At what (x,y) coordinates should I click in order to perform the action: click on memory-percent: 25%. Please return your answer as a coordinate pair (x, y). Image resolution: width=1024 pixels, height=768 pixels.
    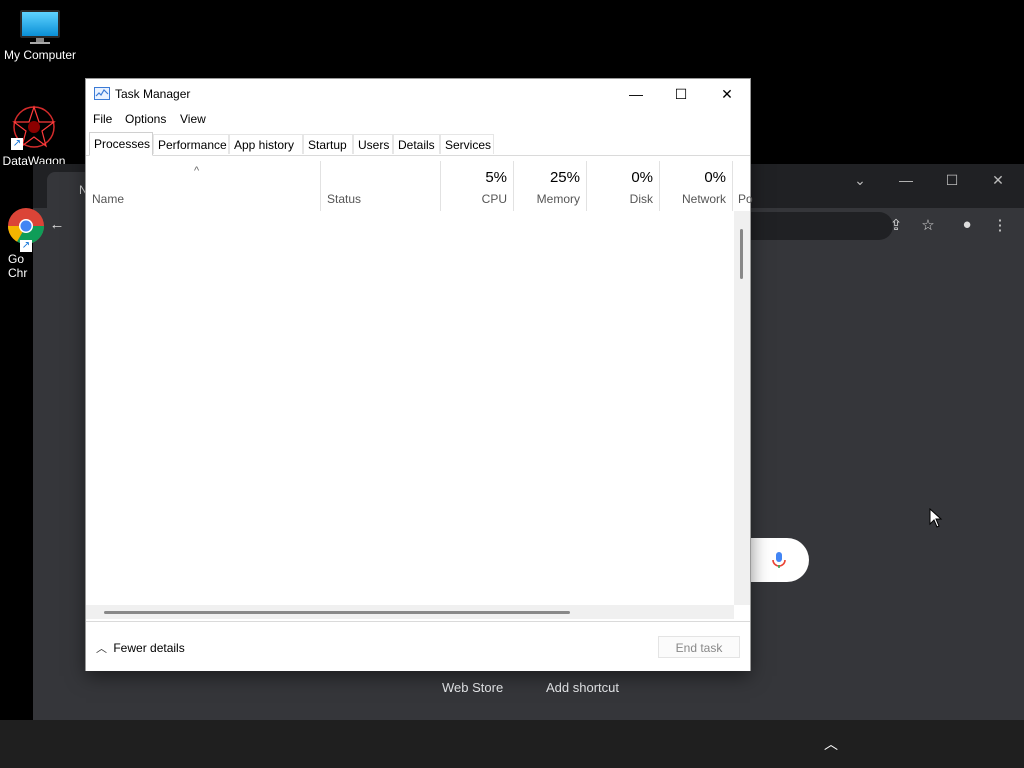
    Looking at the image, I should click on (564, 177).